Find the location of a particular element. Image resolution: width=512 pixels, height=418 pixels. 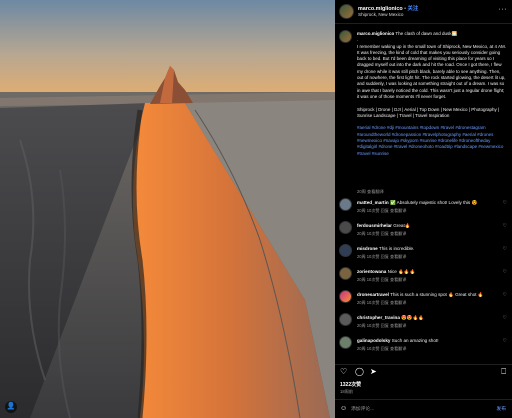

caption-meta: 20周 查看翻译 is located at coordinates (370, 191).